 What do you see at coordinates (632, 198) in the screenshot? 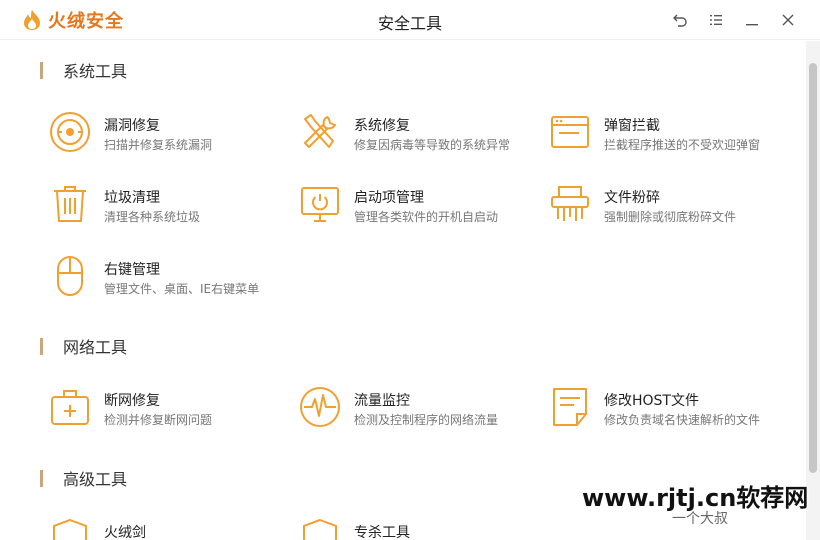
I see `tool-name: 文件粉碎` at bounding box center [632, 198].